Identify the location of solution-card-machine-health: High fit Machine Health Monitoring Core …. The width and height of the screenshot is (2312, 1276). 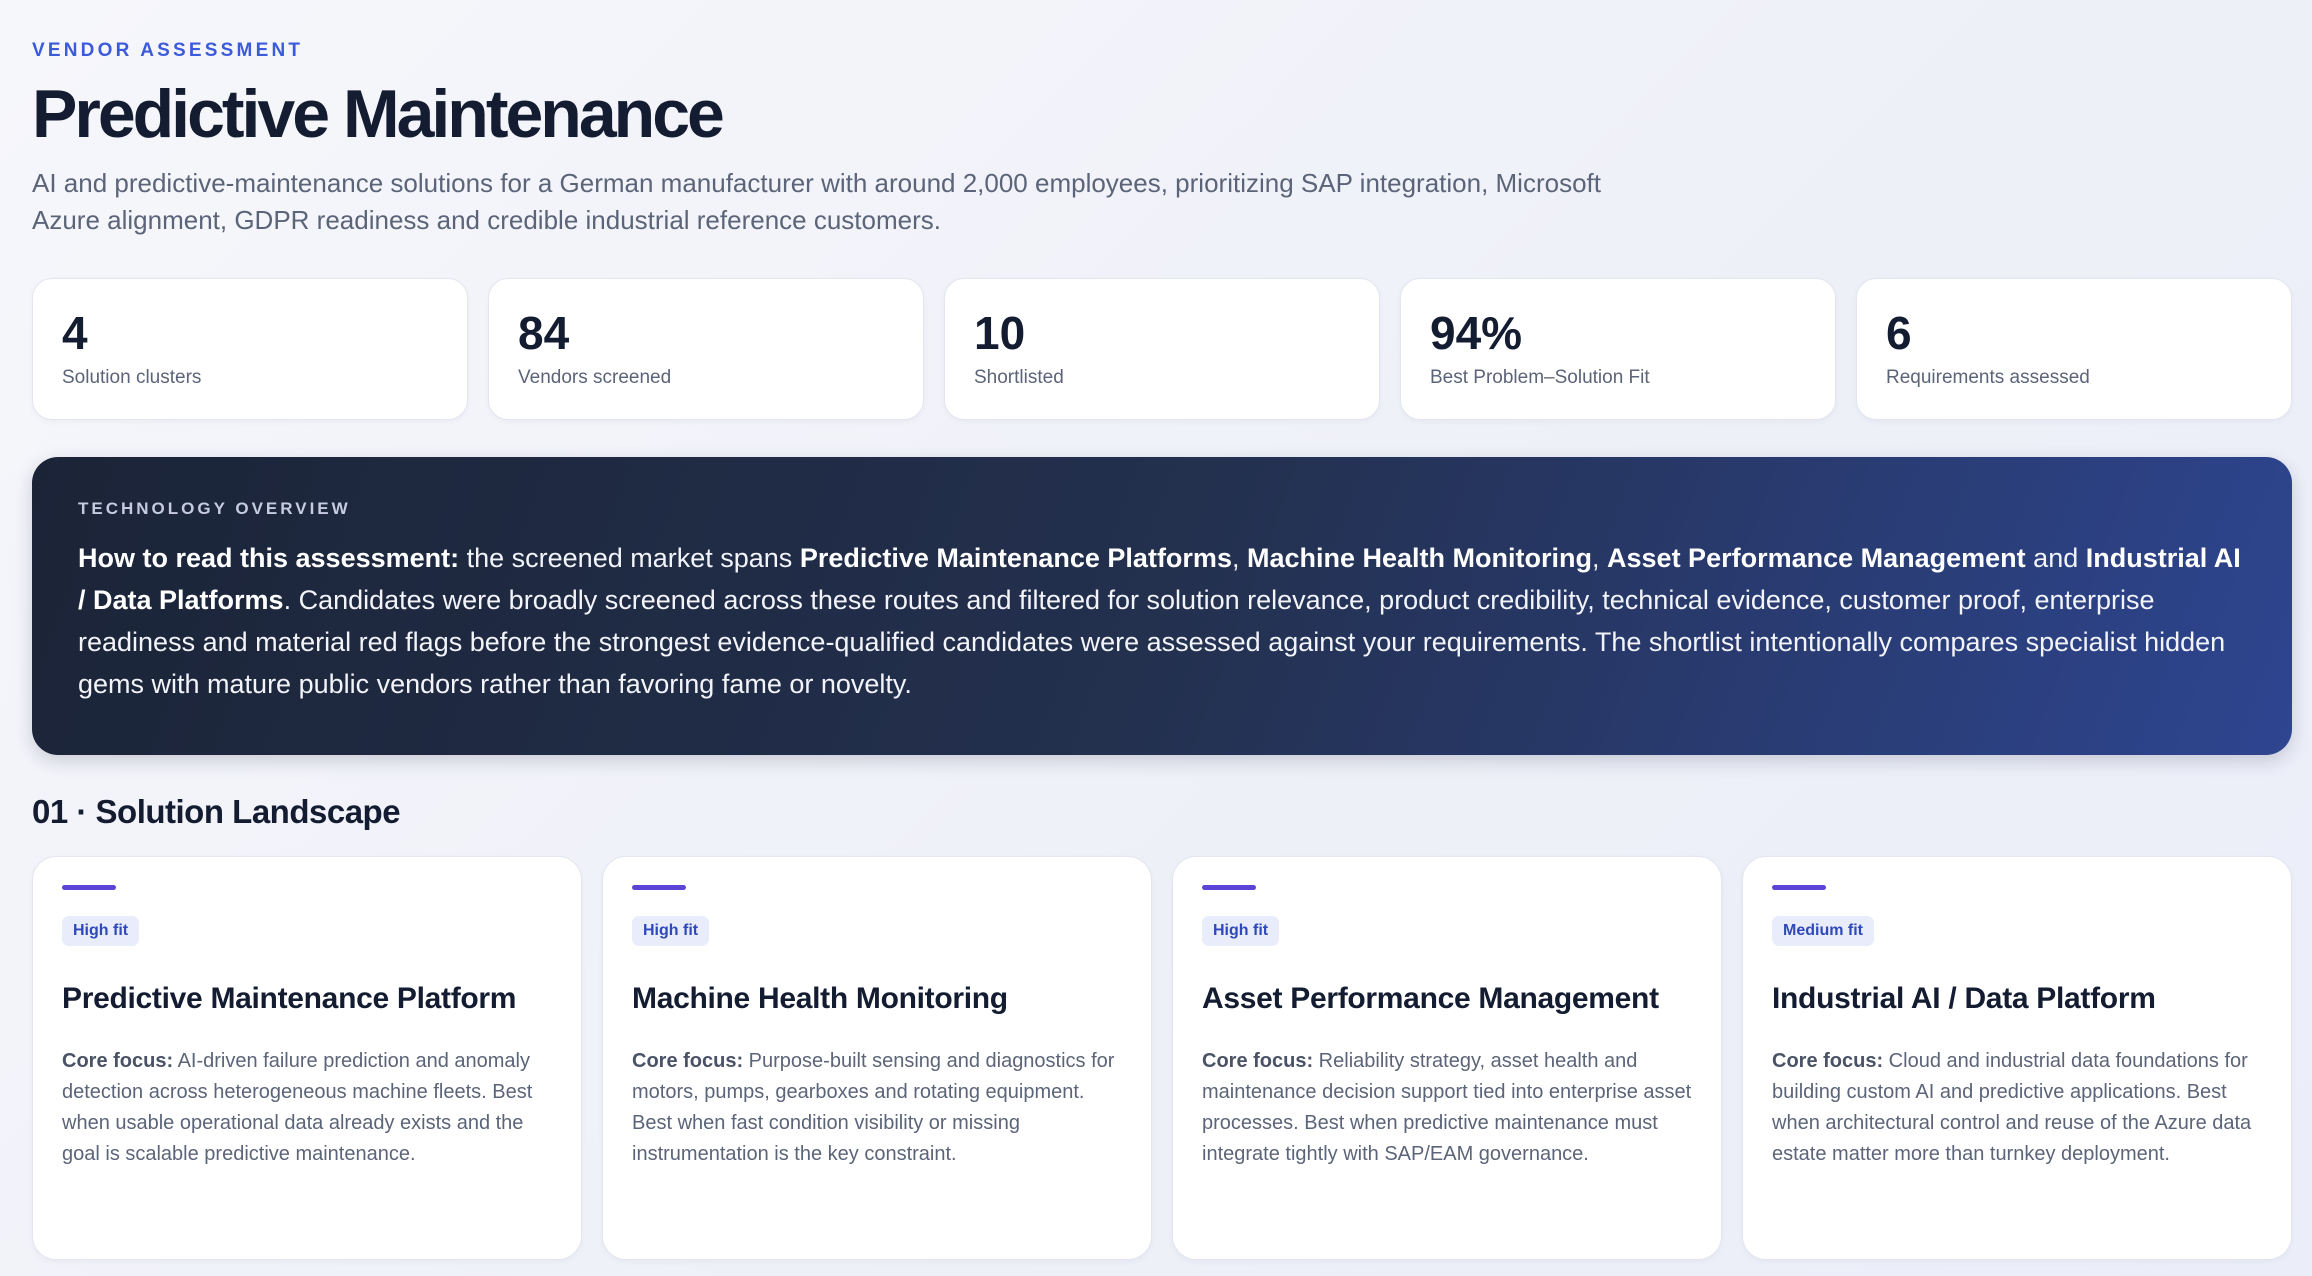
(877, 1058).